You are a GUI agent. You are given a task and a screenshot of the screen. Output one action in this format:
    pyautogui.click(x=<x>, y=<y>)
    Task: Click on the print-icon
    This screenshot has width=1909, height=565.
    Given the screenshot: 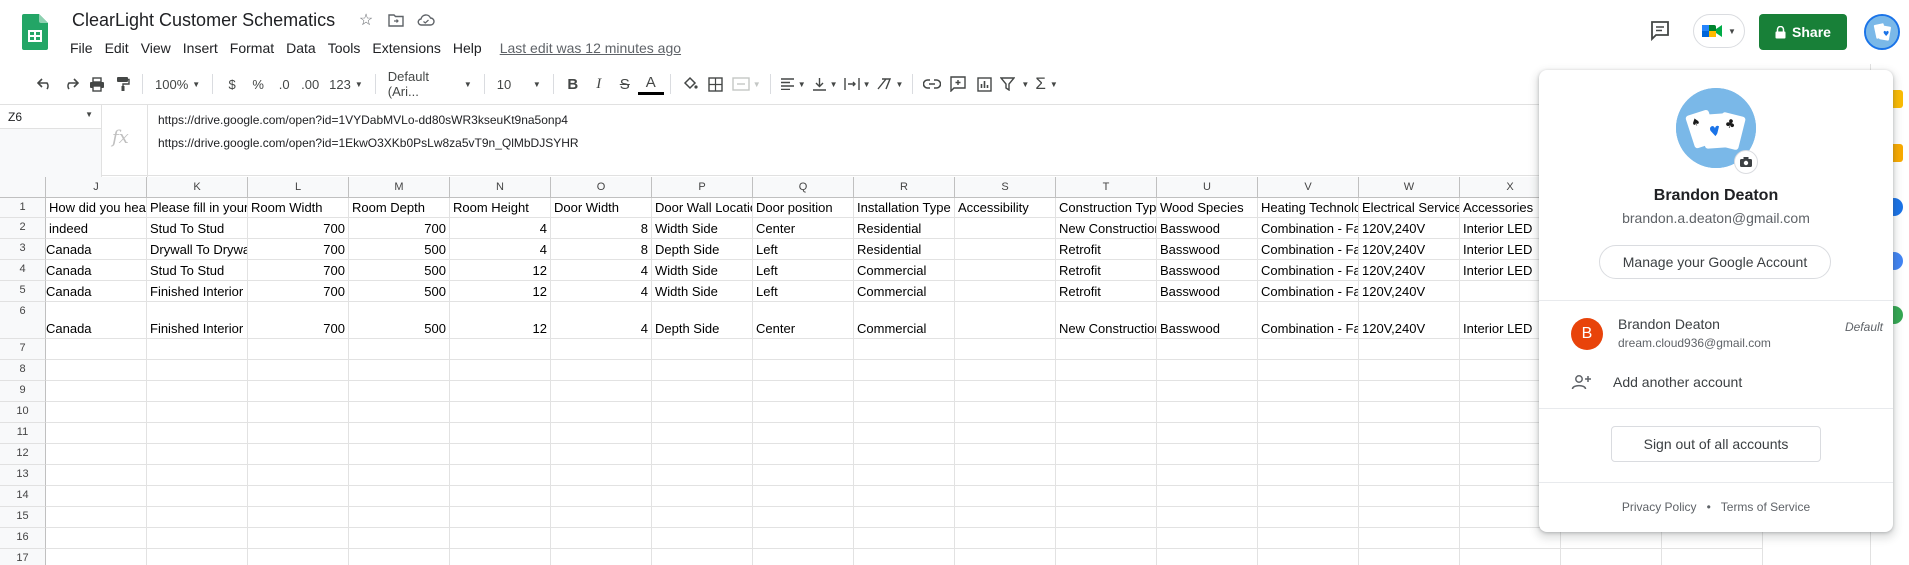 What is the action you would take?
    pyautogui.click(x=97, y=84)
    